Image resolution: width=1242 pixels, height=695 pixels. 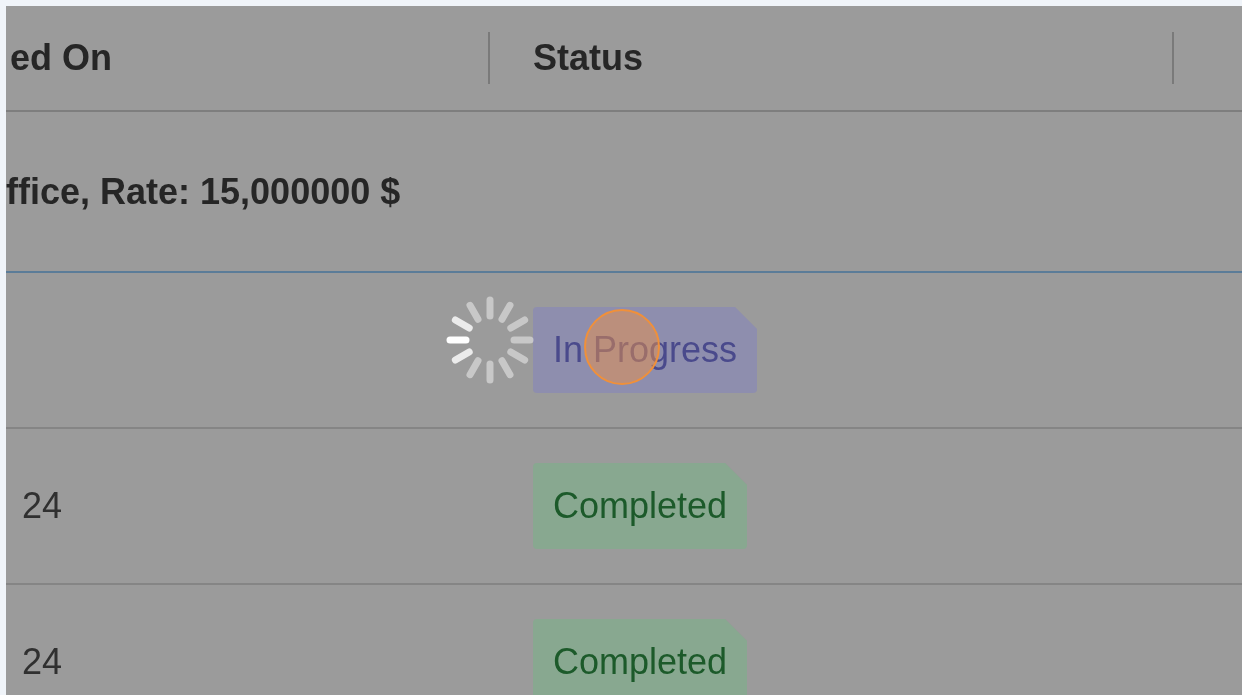 What do you see at coordinates (203, 191) in the screenshot?
I see `group-header: ffice, Rate: 15,000000 $` at bounding box center [203, 191].